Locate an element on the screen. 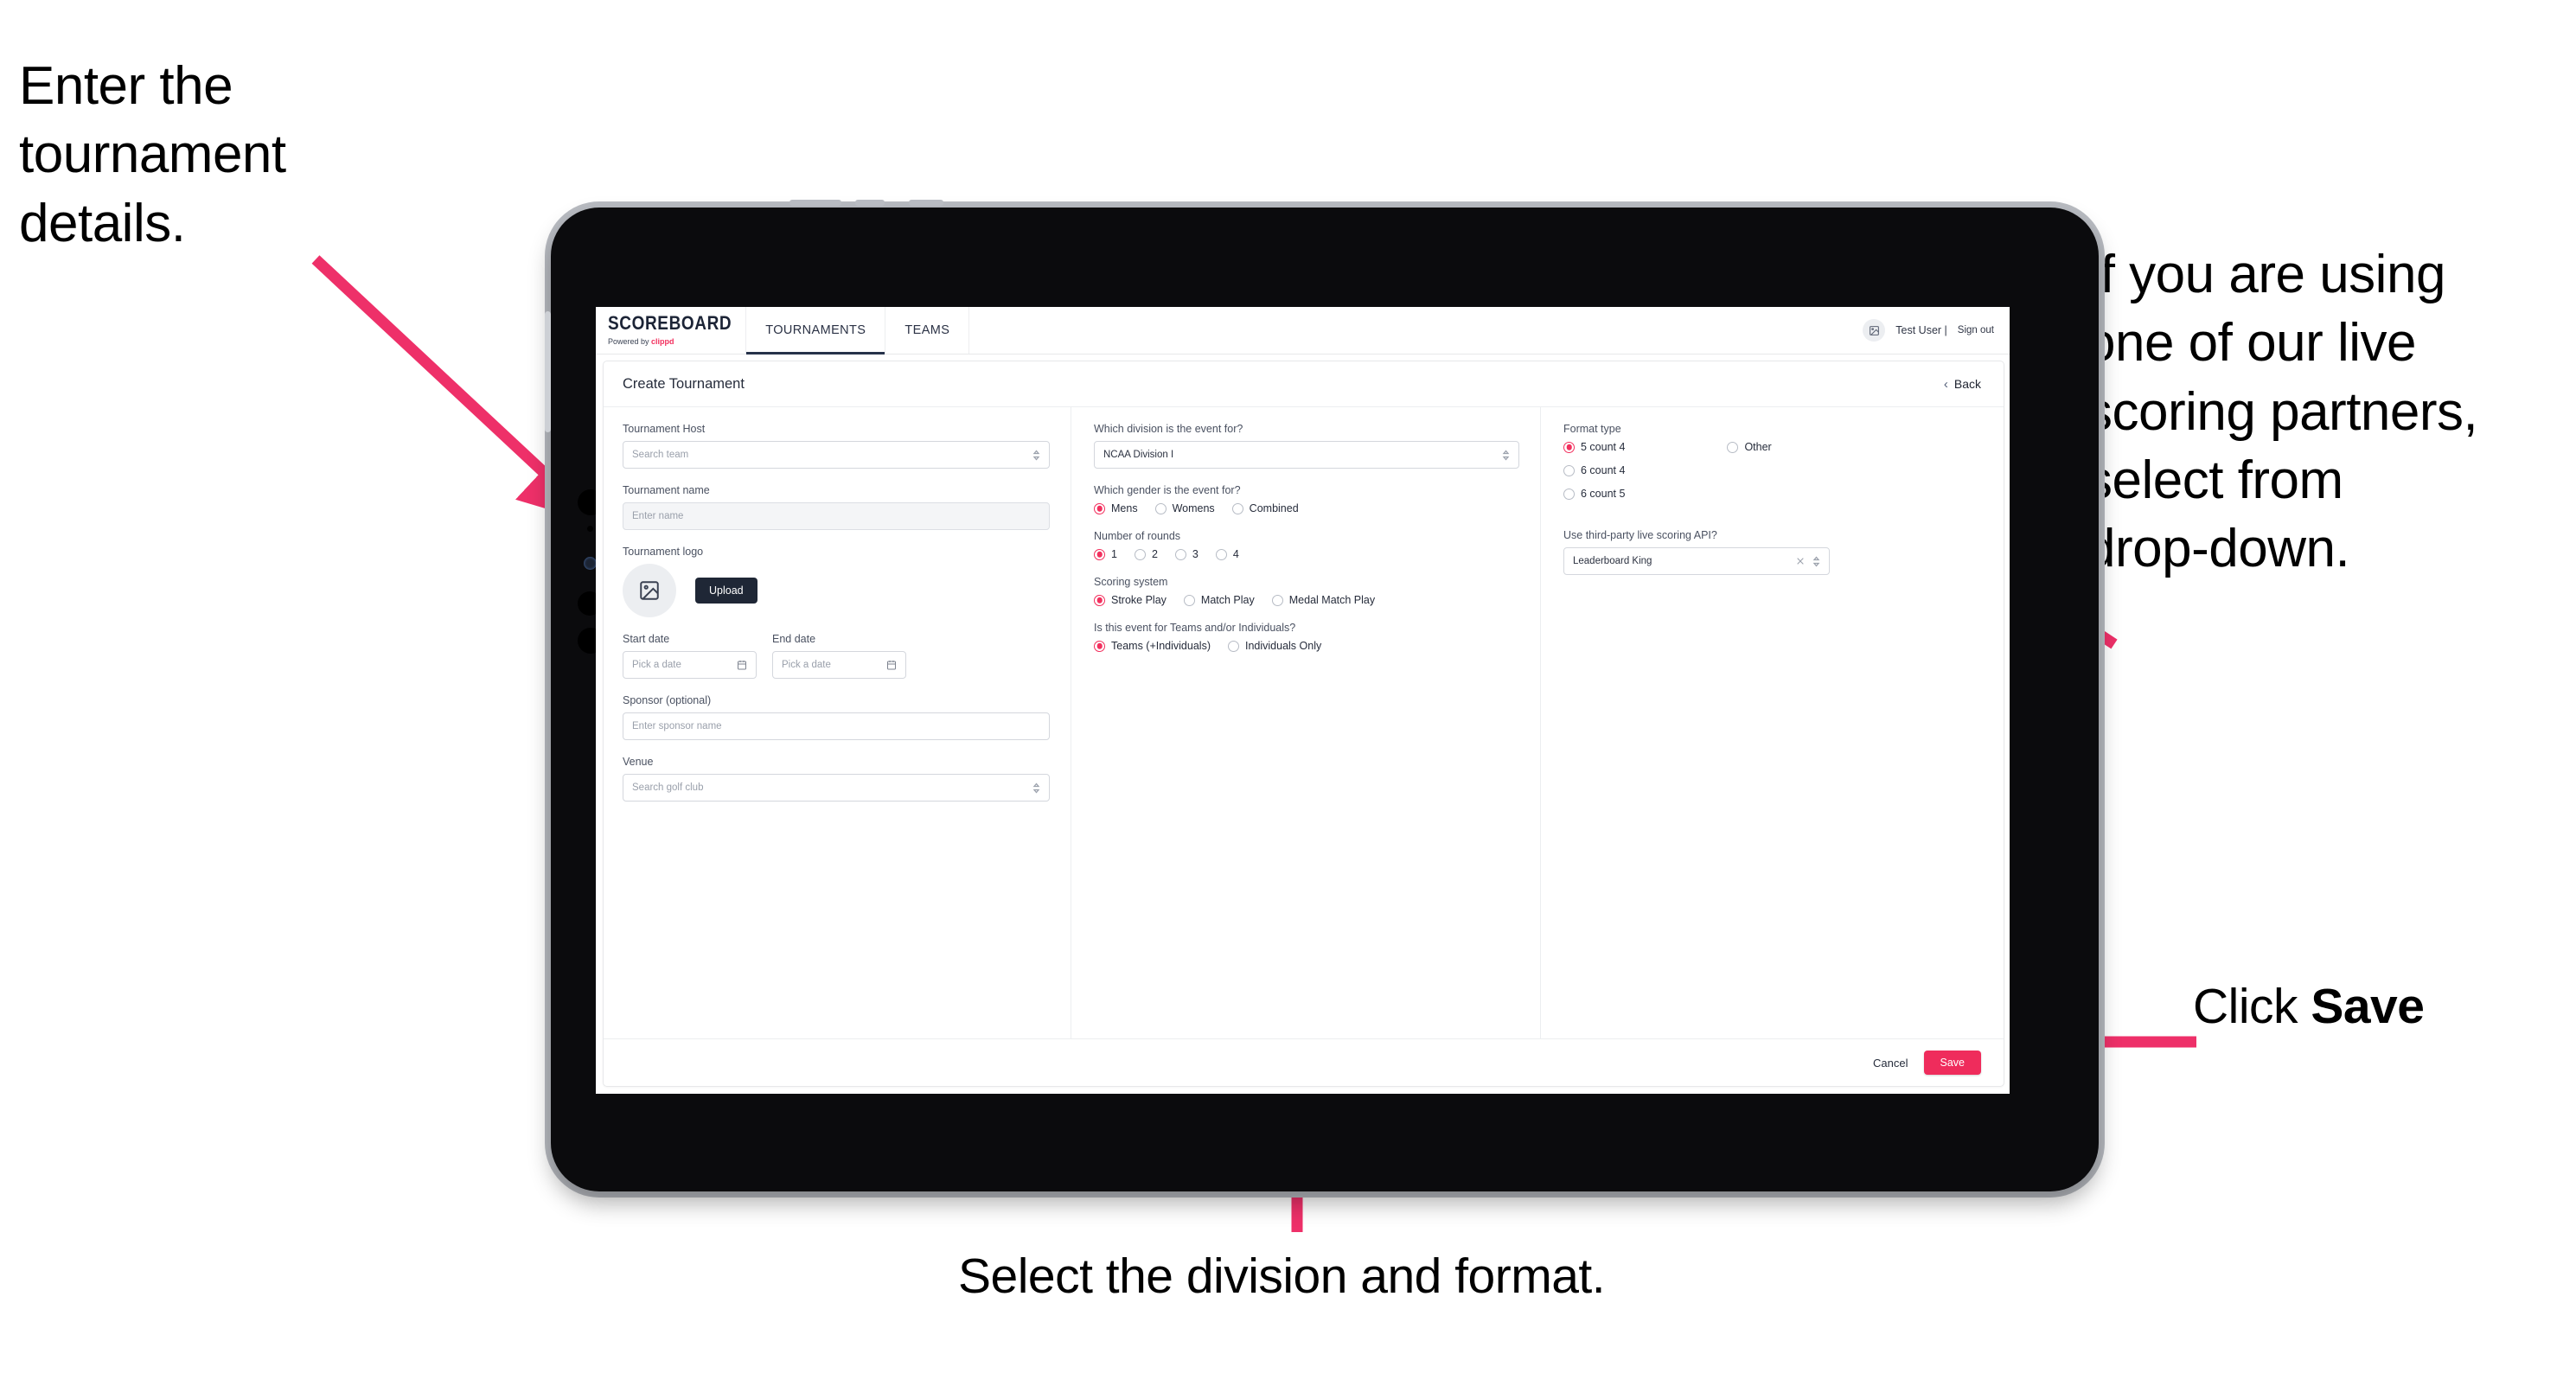 Image resolution: width=2576 pixels, height=1386 pixels. brand-powered-prefix: Powered by is located at coordinates (630, 341).